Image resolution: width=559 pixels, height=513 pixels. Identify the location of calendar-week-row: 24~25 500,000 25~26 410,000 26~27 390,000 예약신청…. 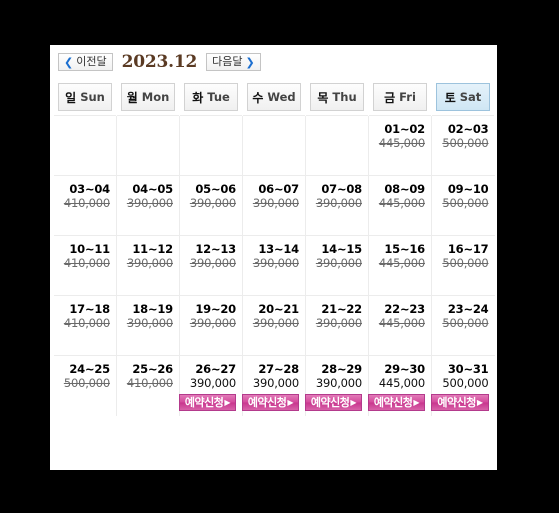
(274, 385).